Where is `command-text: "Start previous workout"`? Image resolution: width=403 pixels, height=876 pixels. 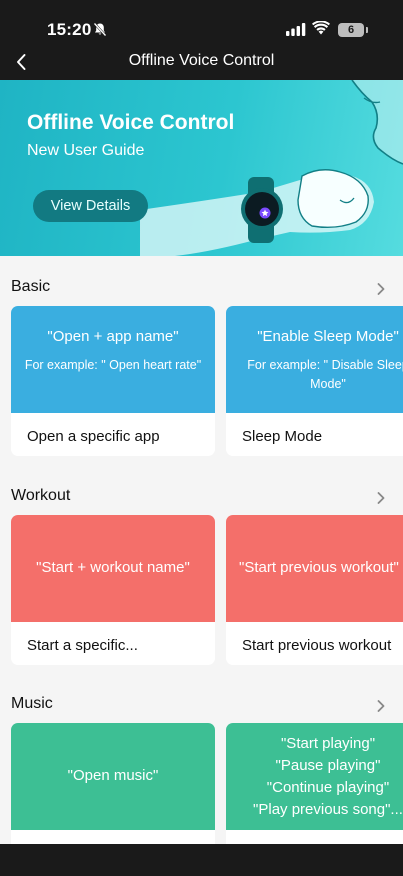
command-text: "Start previous workout" is located at coordinates (319, 567).